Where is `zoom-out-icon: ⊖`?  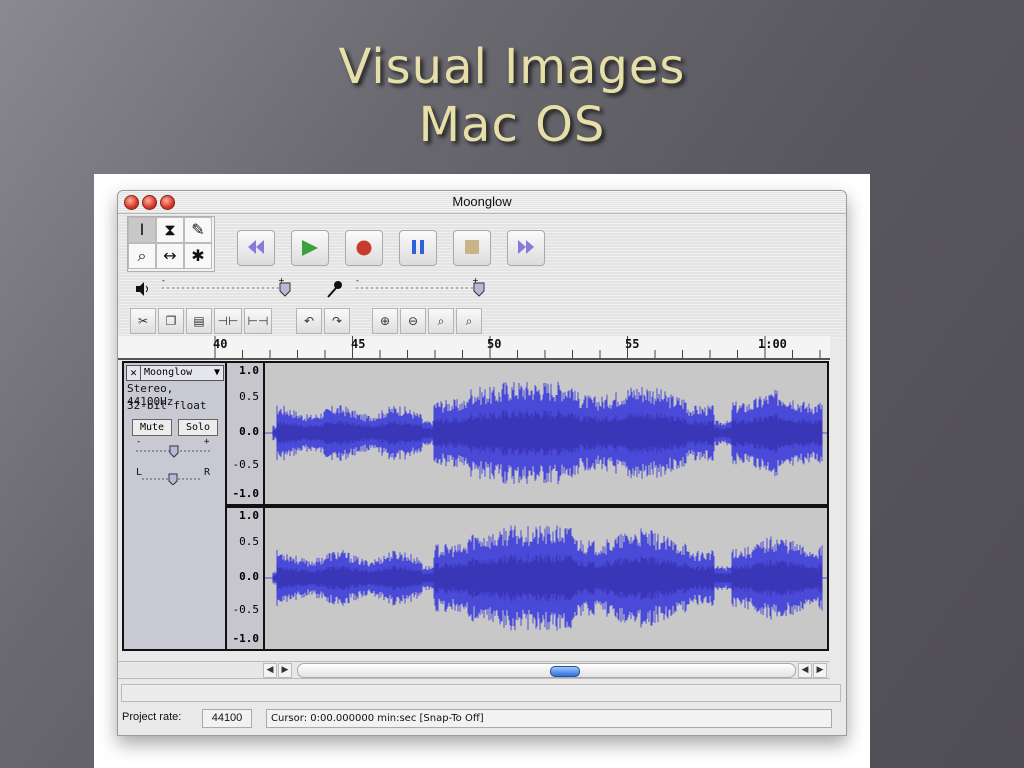
zoom-out-icon: ⊖ is located at coordinates (413, 321).